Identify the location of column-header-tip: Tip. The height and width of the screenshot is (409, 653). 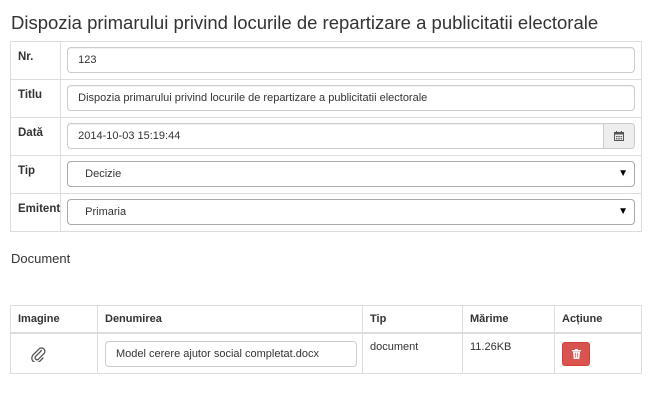
(412, 319).